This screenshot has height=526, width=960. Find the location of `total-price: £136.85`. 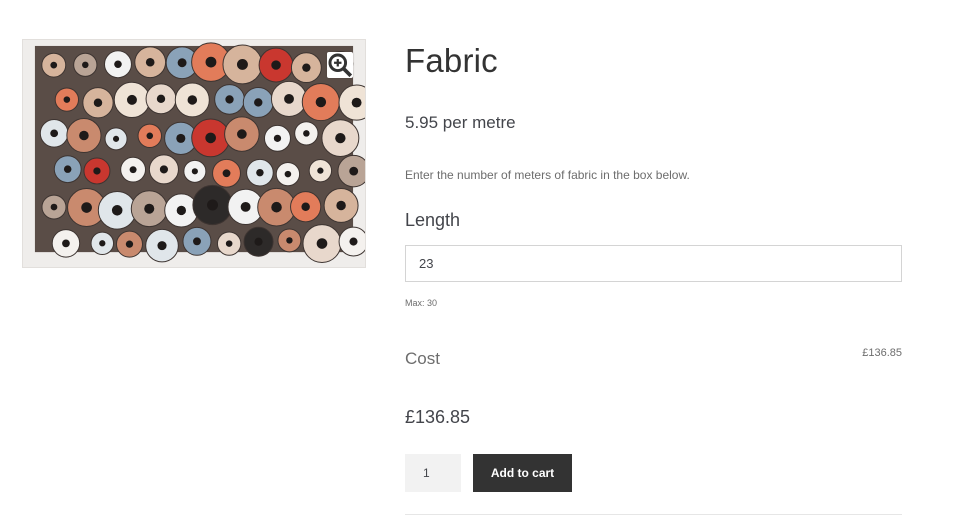

total-price: £136.85 is located at coordinates (438, 417).